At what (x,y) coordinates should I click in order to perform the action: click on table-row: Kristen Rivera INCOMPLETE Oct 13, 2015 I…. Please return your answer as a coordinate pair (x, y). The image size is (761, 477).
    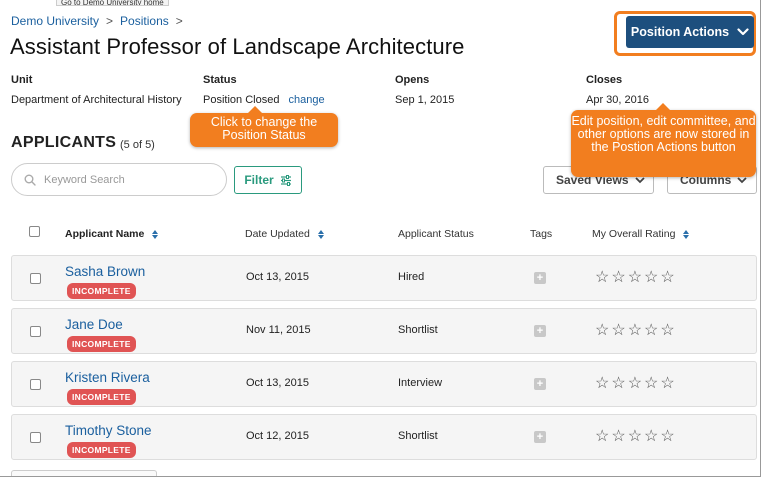
    Looking at the image, I should click on (384, 384).